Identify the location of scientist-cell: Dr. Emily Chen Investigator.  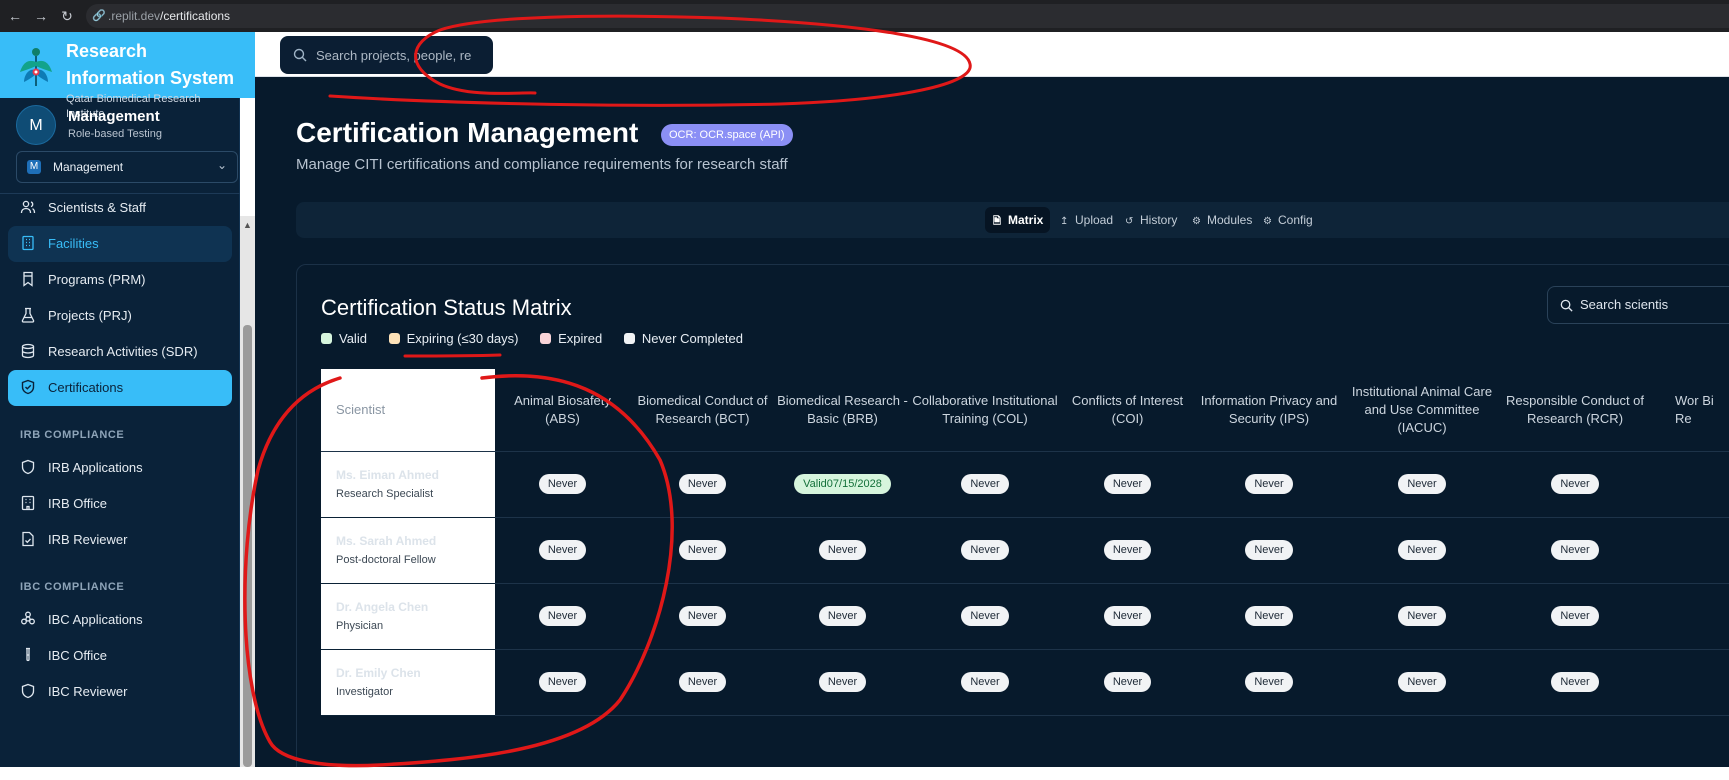
(408, 682).